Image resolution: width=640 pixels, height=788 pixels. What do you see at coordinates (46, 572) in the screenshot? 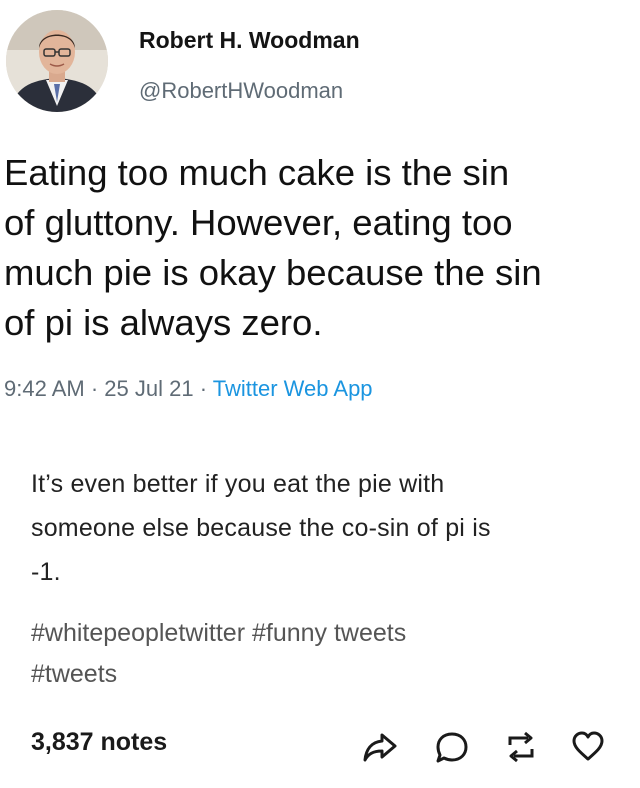
I see `post-caption-line: -1.` at bounding box center [46, 572].